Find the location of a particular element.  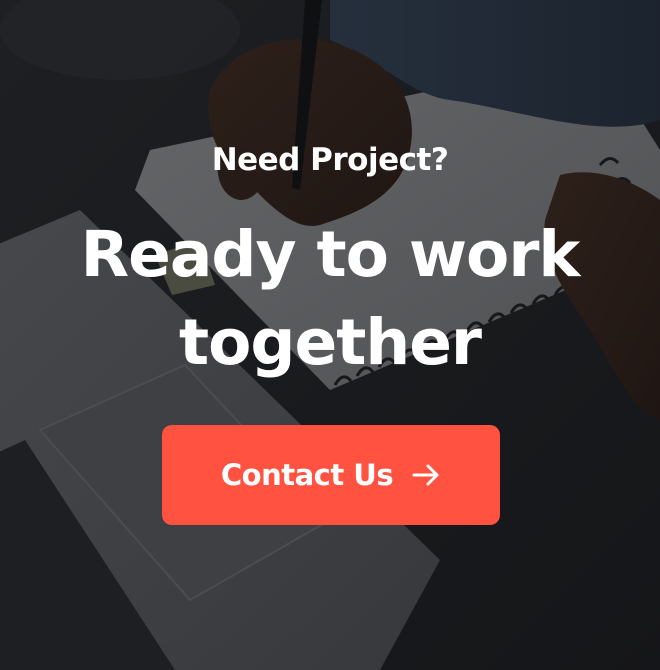

contact-us-label: Contact Us is located at coordinates (307, 475).